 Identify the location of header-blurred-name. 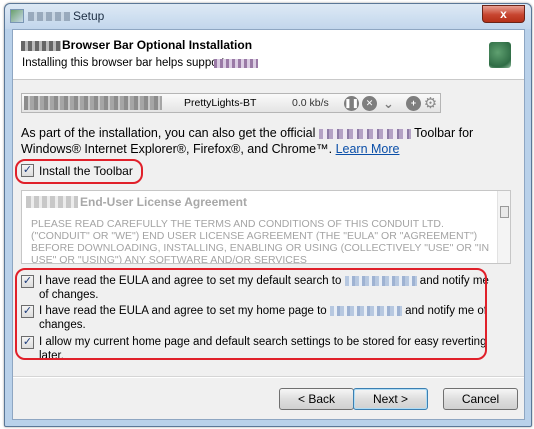
(236, 63).